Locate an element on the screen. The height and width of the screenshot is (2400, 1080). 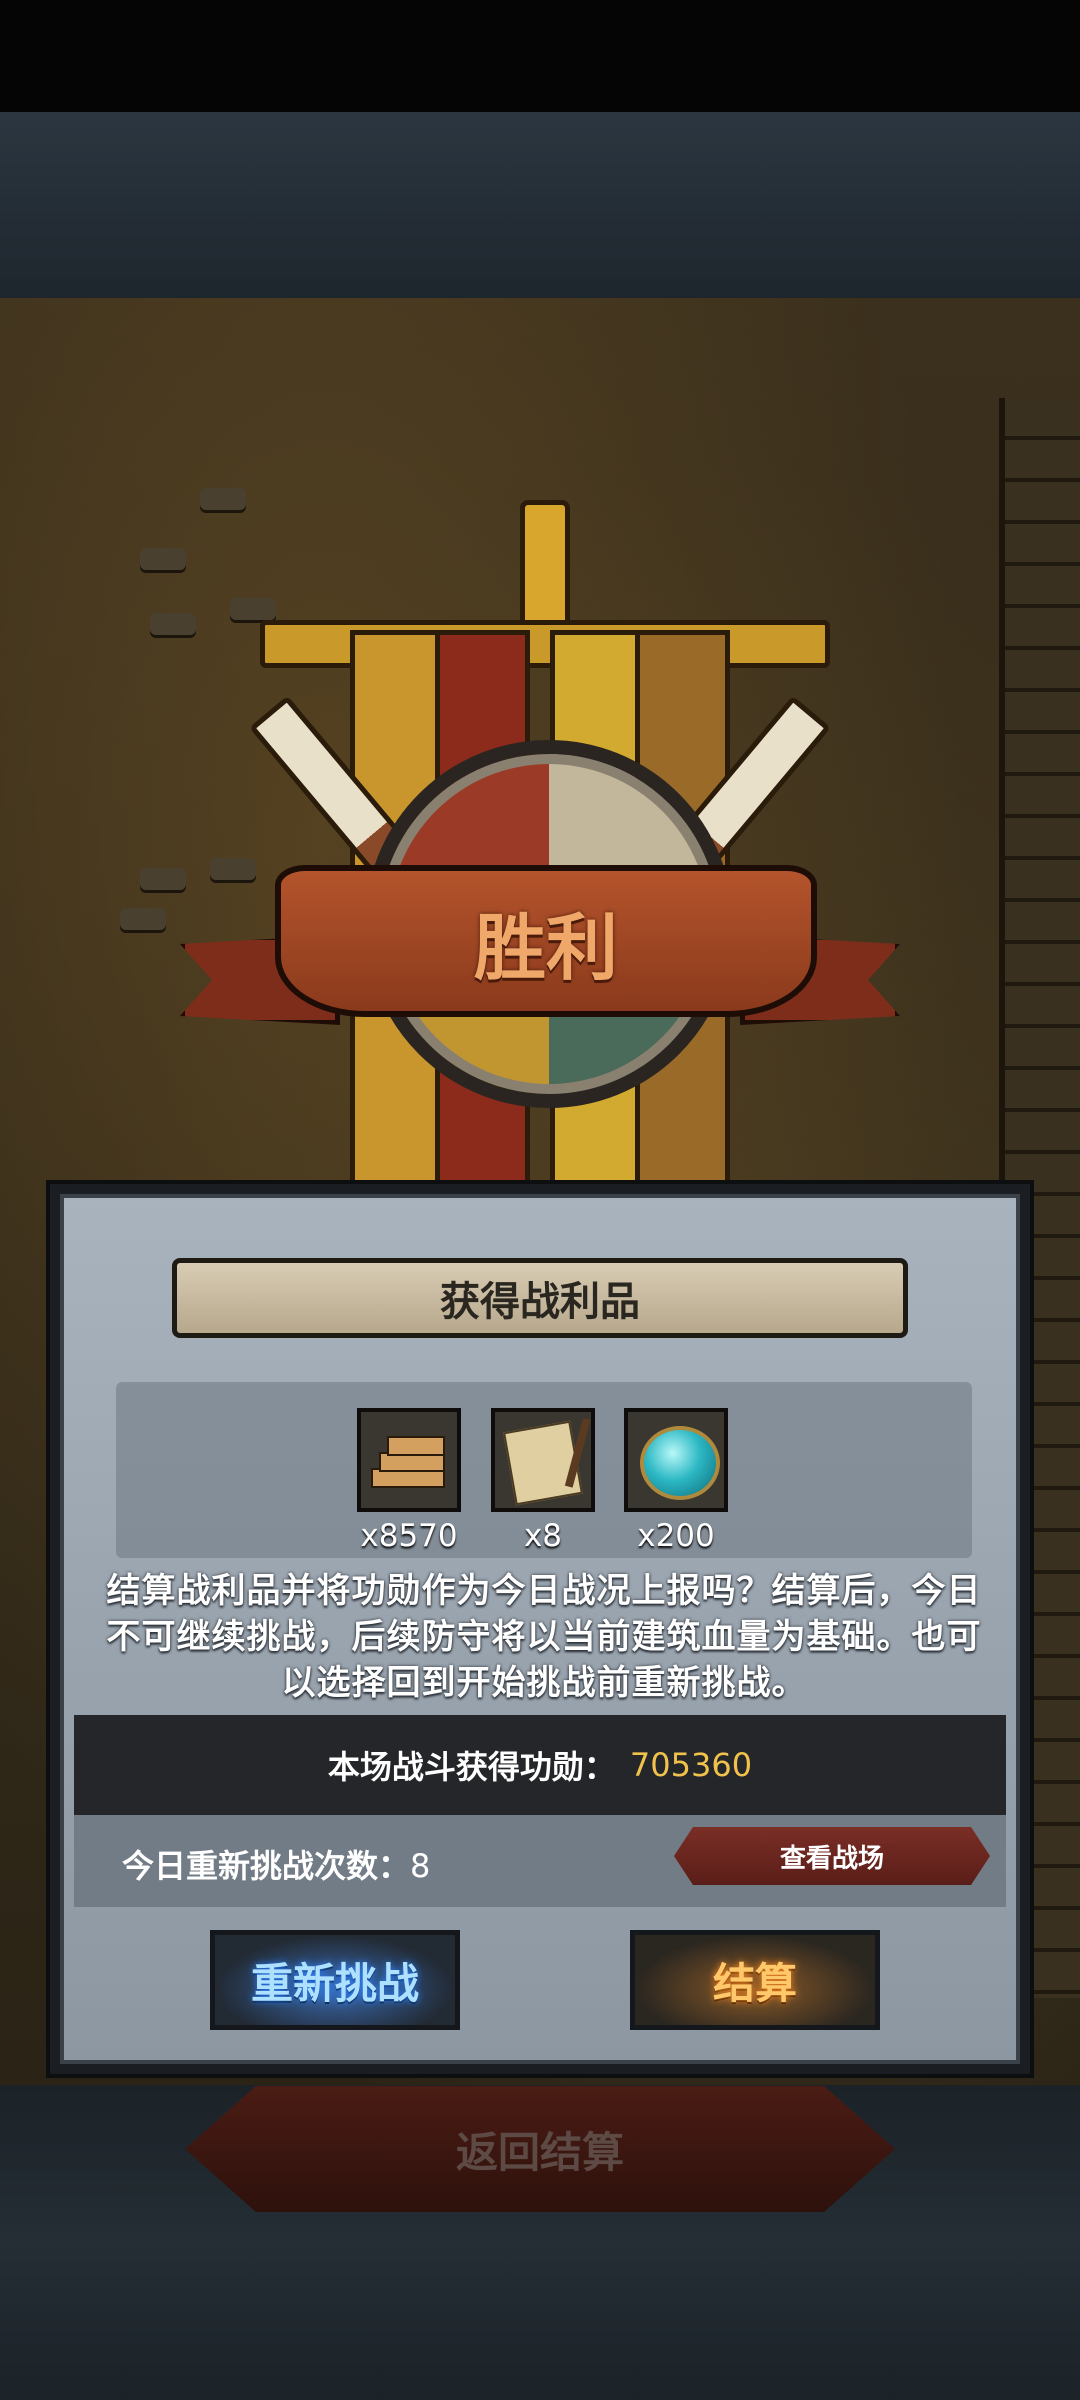
retry-button: 重新挑战 is located at coordinates (335, 1980).